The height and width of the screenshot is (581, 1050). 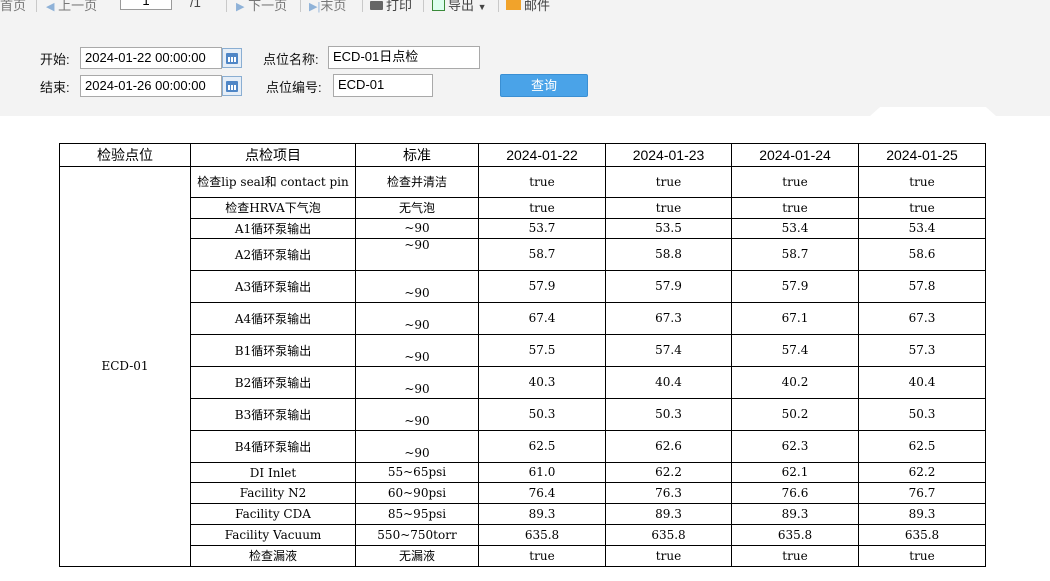 What do you see at coordinates (922, 286) in the screenshot?
I see `value-cell: 57.8` at bounding box center [922, 286].